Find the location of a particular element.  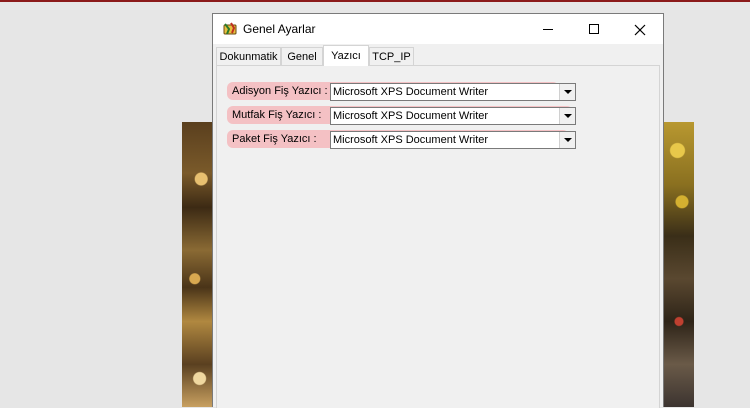

close-button is located at coordinates (640, 29).